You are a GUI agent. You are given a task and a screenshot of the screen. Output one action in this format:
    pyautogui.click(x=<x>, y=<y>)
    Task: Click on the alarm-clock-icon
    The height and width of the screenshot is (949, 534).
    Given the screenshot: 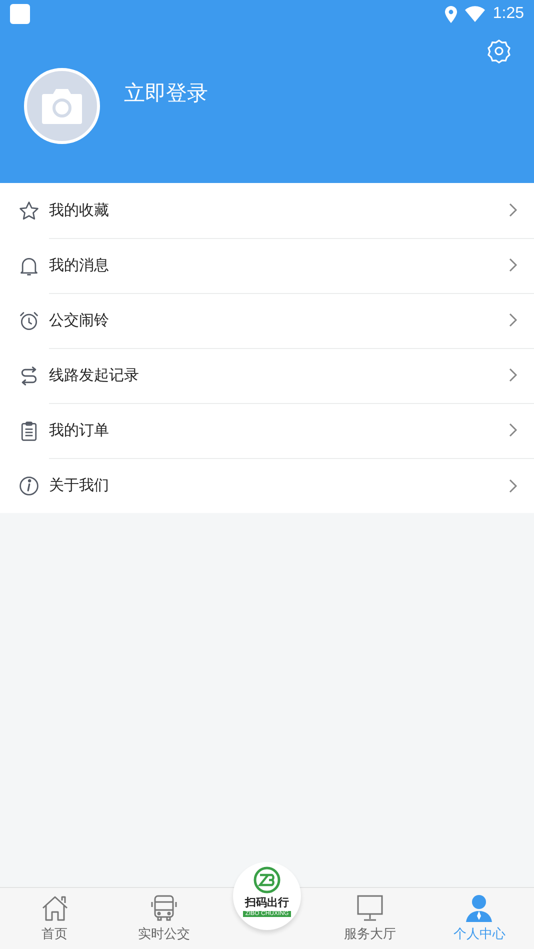 What is the action you would take?
    pyautogui.click(x=29, y=321)
    